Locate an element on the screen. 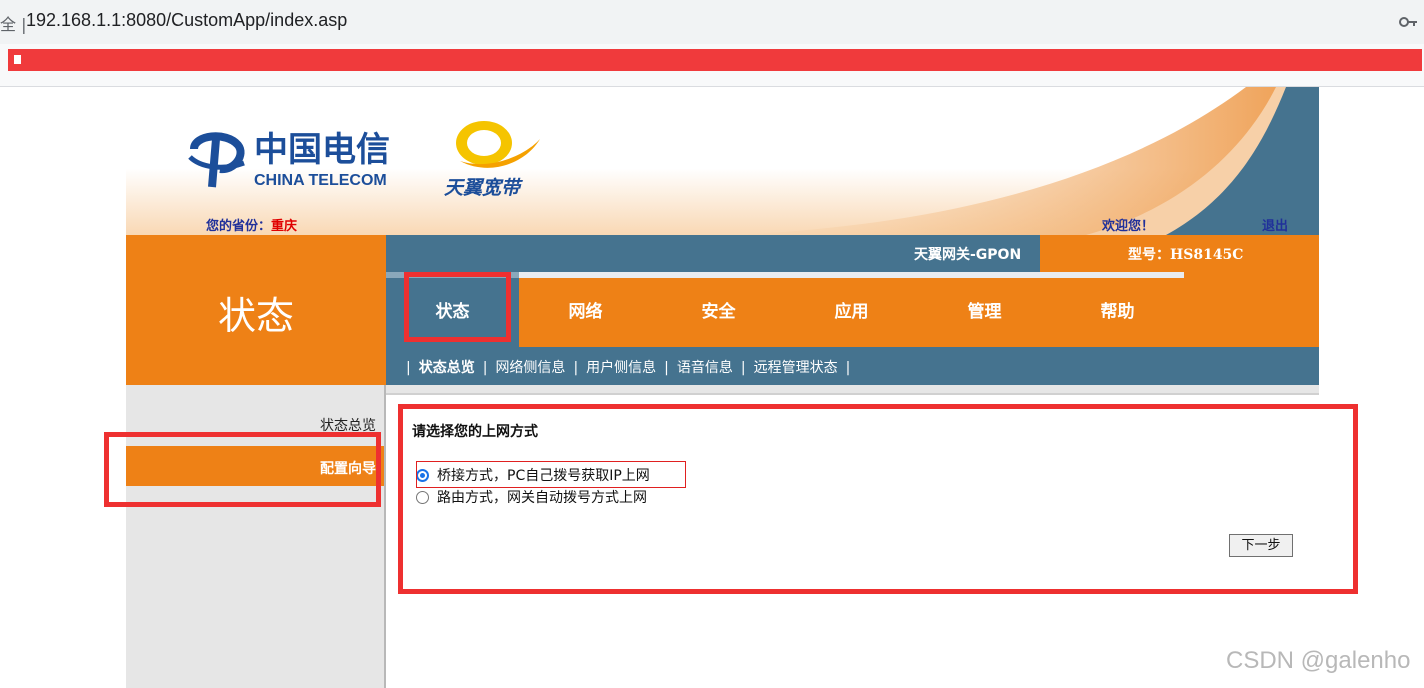  tab-help: 帮助 is located at coordinates (1117, 309).